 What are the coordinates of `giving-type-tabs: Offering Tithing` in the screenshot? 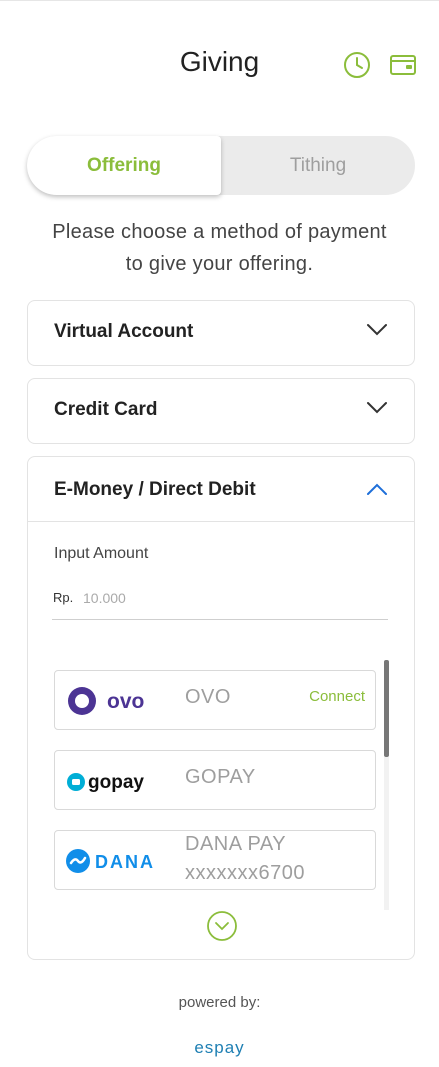 It's located at (221, 165).